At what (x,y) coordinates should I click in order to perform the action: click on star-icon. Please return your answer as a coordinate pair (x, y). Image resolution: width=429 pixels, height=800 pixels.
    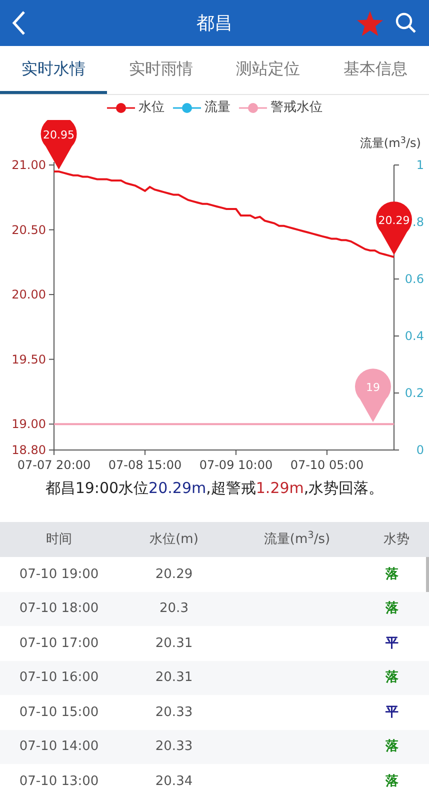
    Looking at the image, I should click on (370, 23).